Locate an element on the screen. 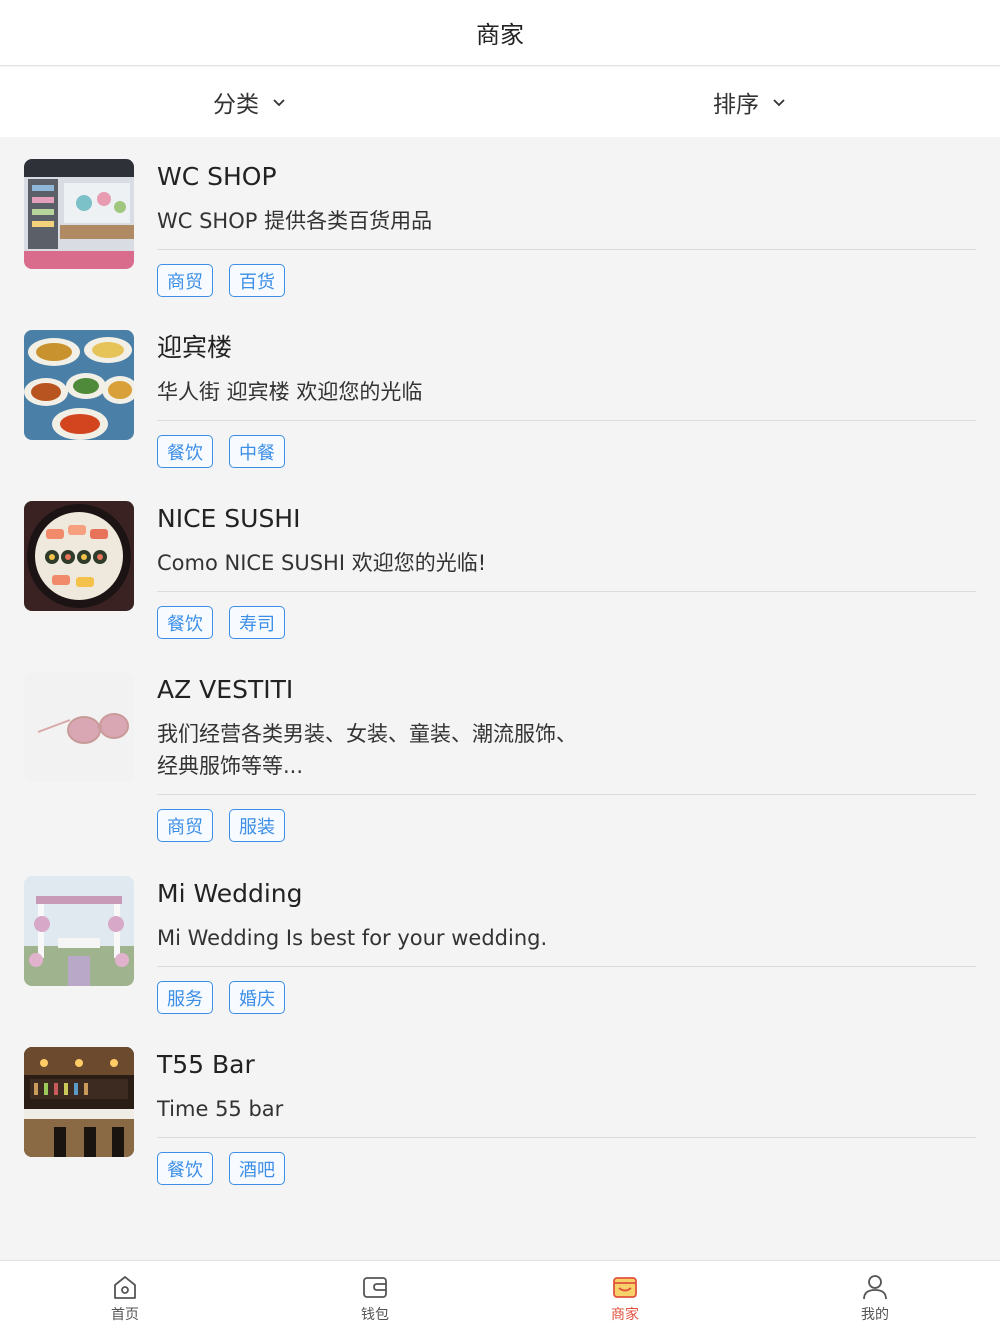 This screenshot has width=1000, height=1334. merchant-item: T55 Bar Time 55 bar 餐饮 酒吧 is located at coordinates (500, 1110).